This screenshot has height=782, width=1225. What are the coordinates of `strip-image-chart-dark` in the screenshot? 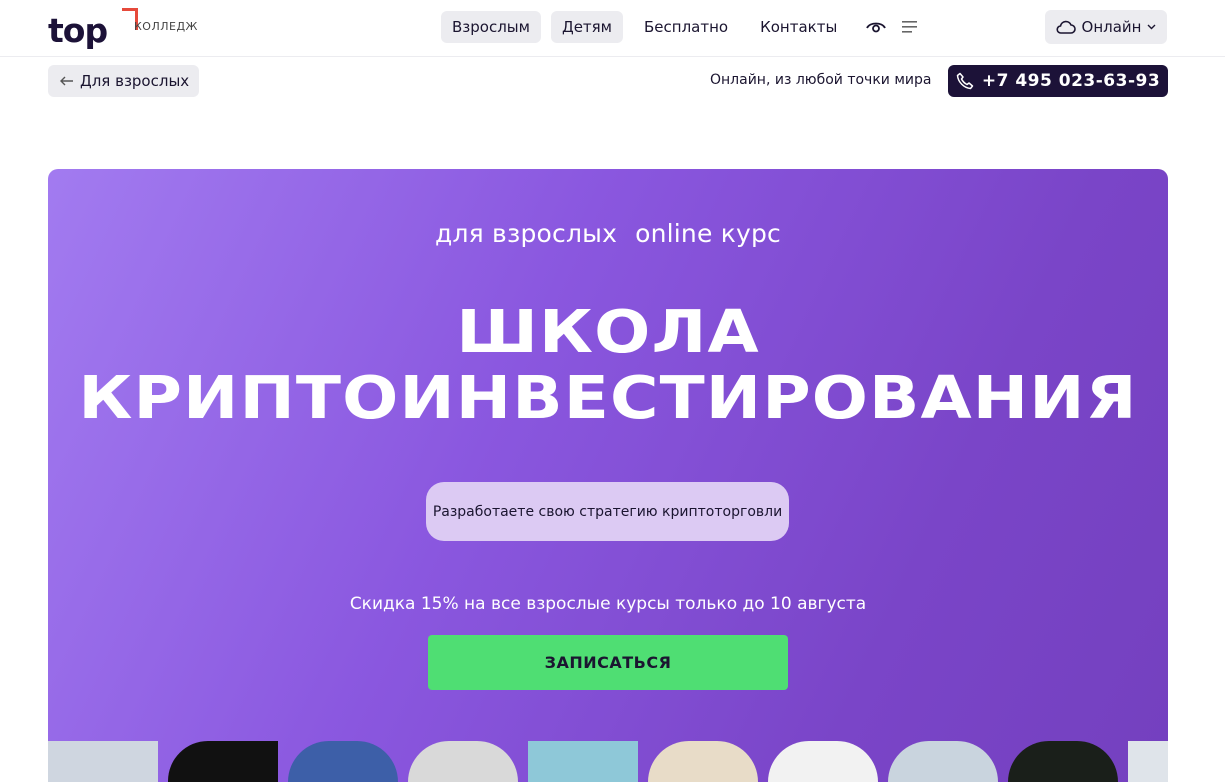 It's located at (1063, 761).